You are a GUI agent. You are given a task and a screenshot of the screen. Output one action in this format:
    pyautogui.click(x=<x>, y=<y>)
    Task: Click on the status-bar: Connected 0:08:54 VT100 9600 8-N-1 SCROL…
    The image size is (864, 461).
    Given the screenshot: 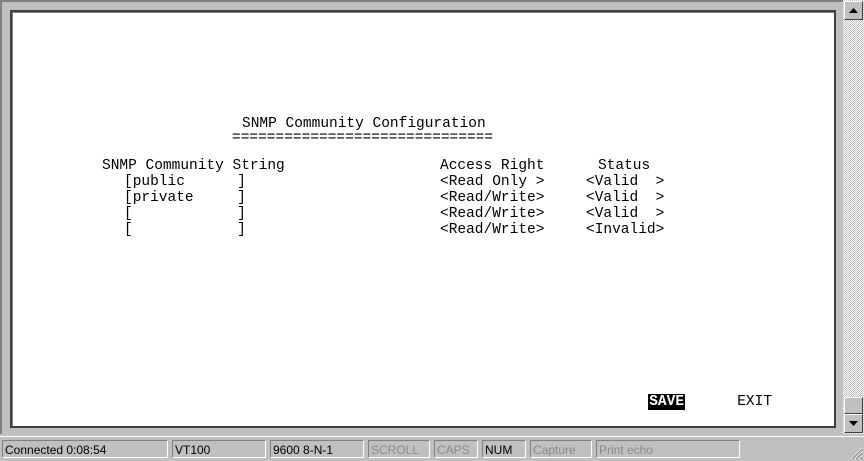 What is the action you would take?
    pyautogui.click(x=432, y=448)
    